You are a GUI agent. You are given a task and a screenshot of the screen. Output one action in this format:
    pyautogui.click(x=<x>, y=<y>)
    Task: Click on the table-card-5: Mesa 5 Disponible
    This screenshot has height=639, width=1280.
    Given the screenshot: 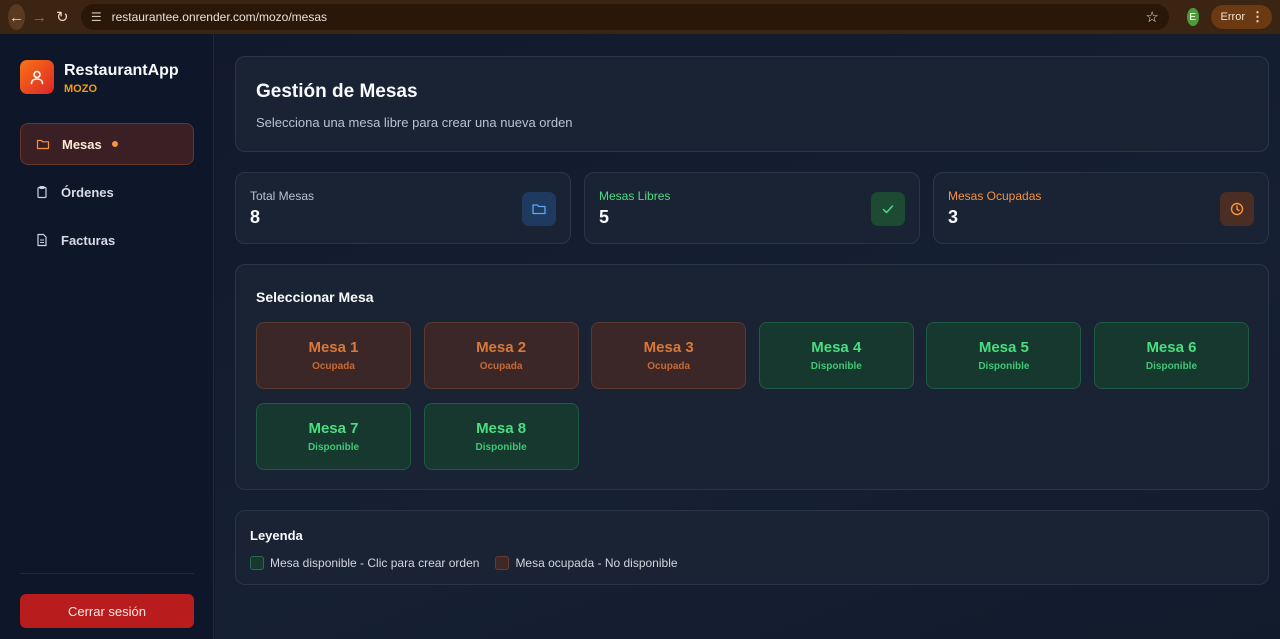 What is the action you would take?
    pyautogui.click(x=1004, y=355)
    